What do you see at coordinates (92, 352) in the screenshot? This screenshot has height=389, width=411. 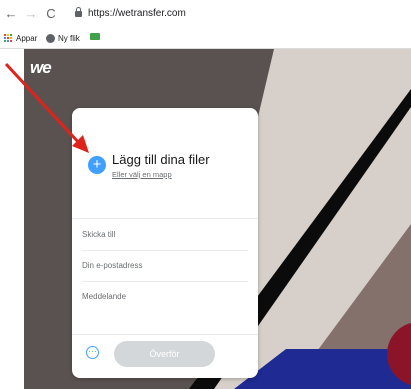 I see `more-options-icon: ···` at bounding box center [92, 352].